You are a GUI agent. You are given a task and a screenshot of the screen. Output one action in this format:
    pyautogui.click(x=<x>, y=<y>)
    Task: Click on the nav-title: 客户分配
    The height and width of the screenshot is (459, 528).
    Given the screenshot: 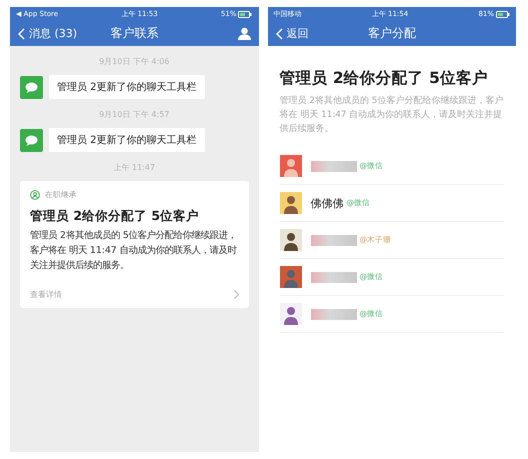 What is the action you would take?
    pyautogui.click(x=392, y=33)
    